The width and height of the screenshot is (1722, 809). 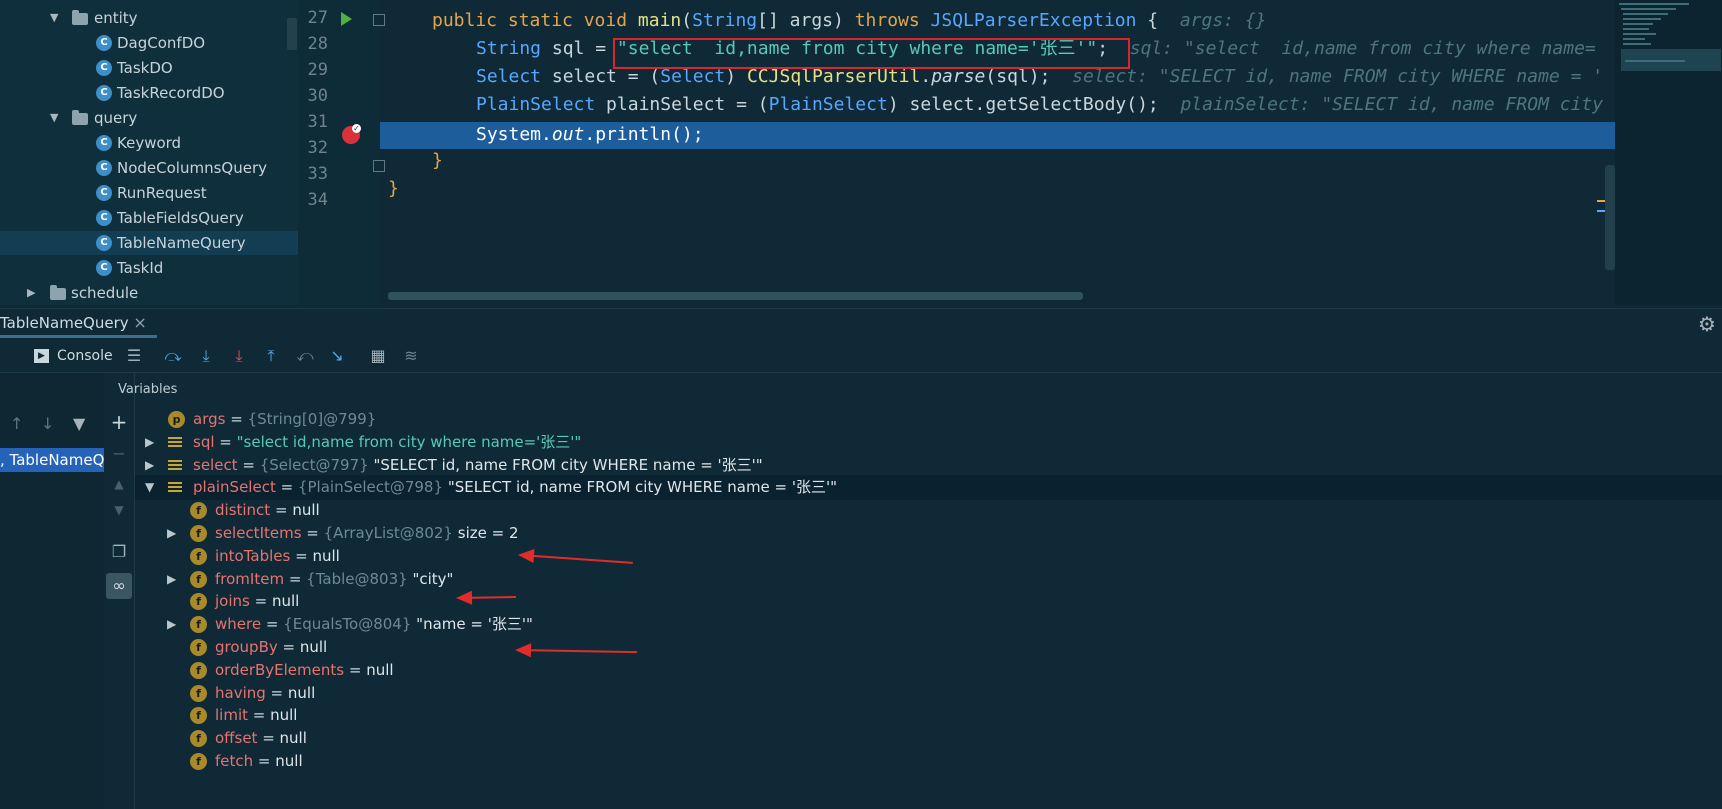 I want to click on tree-class: C DagConfDO, so click(x=149, y=43).